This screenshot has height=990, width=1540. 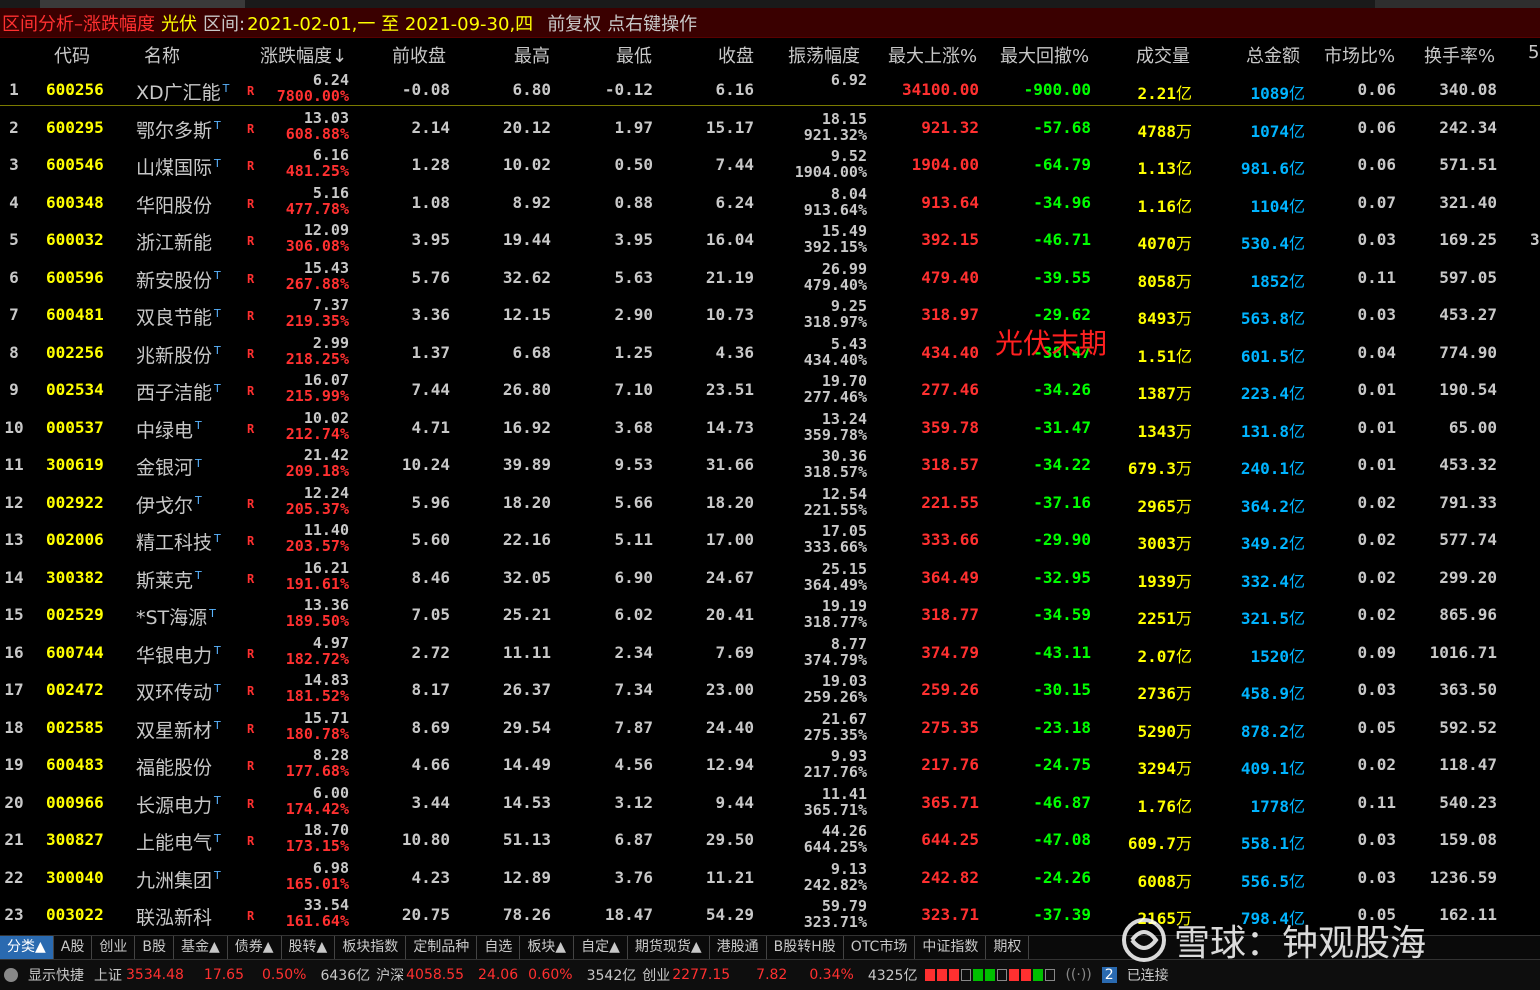 What do you see at coordinates (75, 764) in the screenshot?
I see `stock-code: 600483` at bounding box center [75, 764].